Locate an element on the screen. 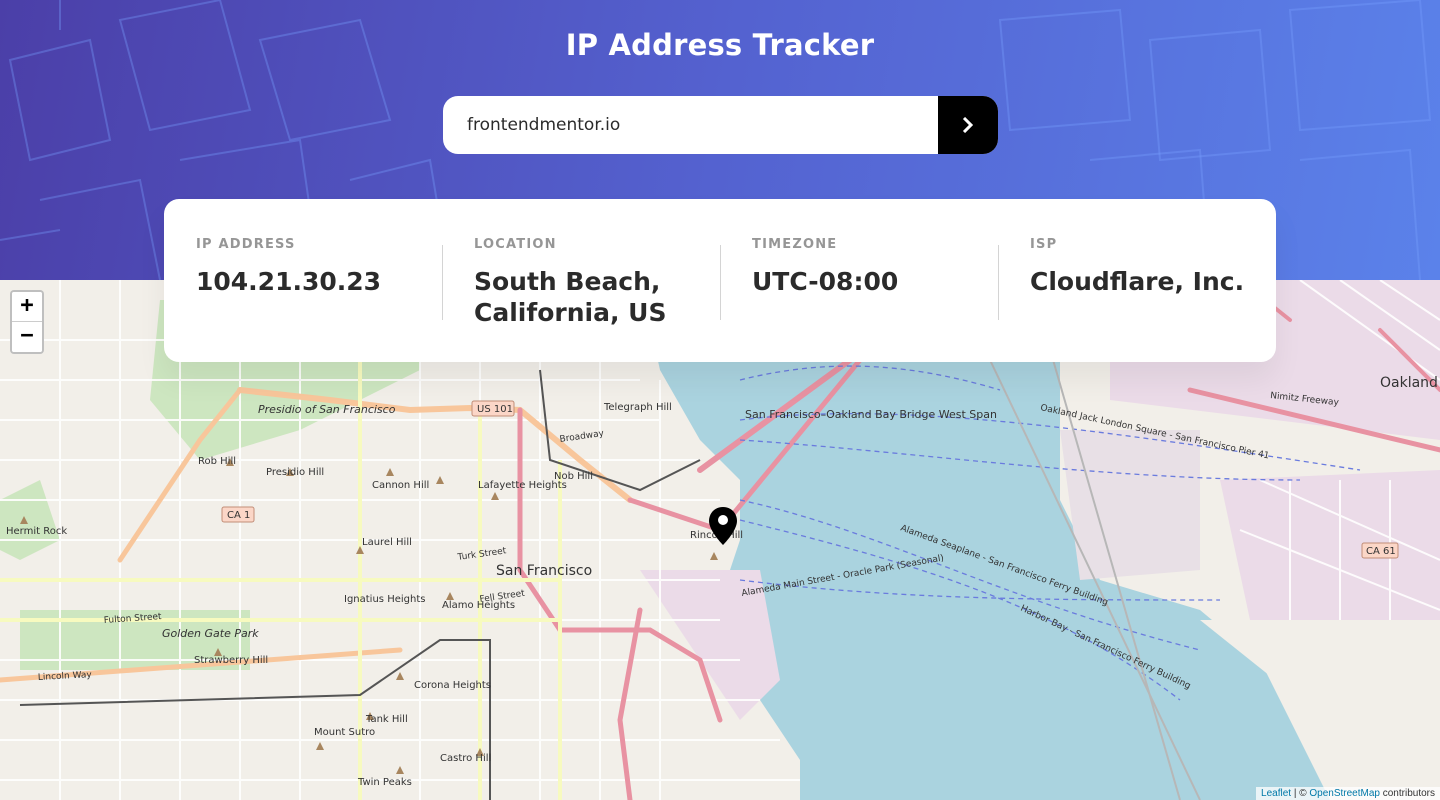 The height and width of the screenshot is (800, 1440). label-hermit-rock: Hermit Rock is located at coordinates (36, 531).